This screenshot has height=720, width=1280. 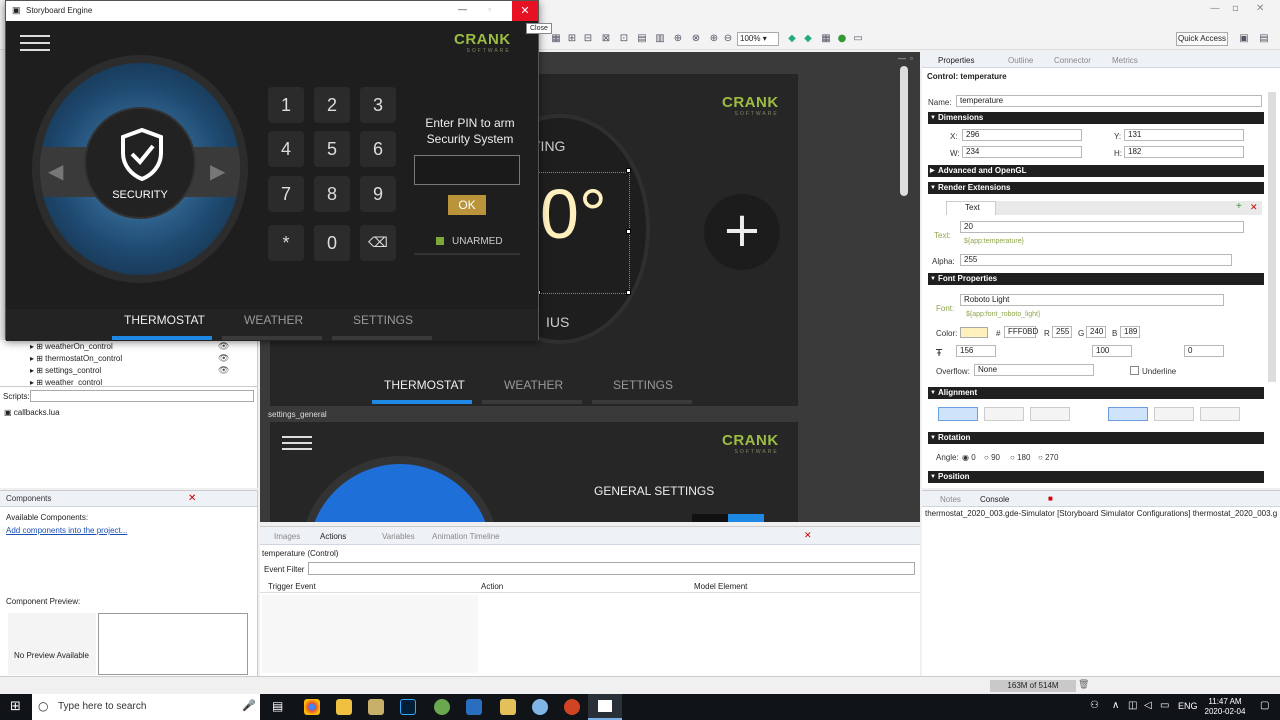 What do you see at coordinates (728, 39) in the screenshot?
I see `zoom-out-icon: ⊖` at bounding box center [728, 39].